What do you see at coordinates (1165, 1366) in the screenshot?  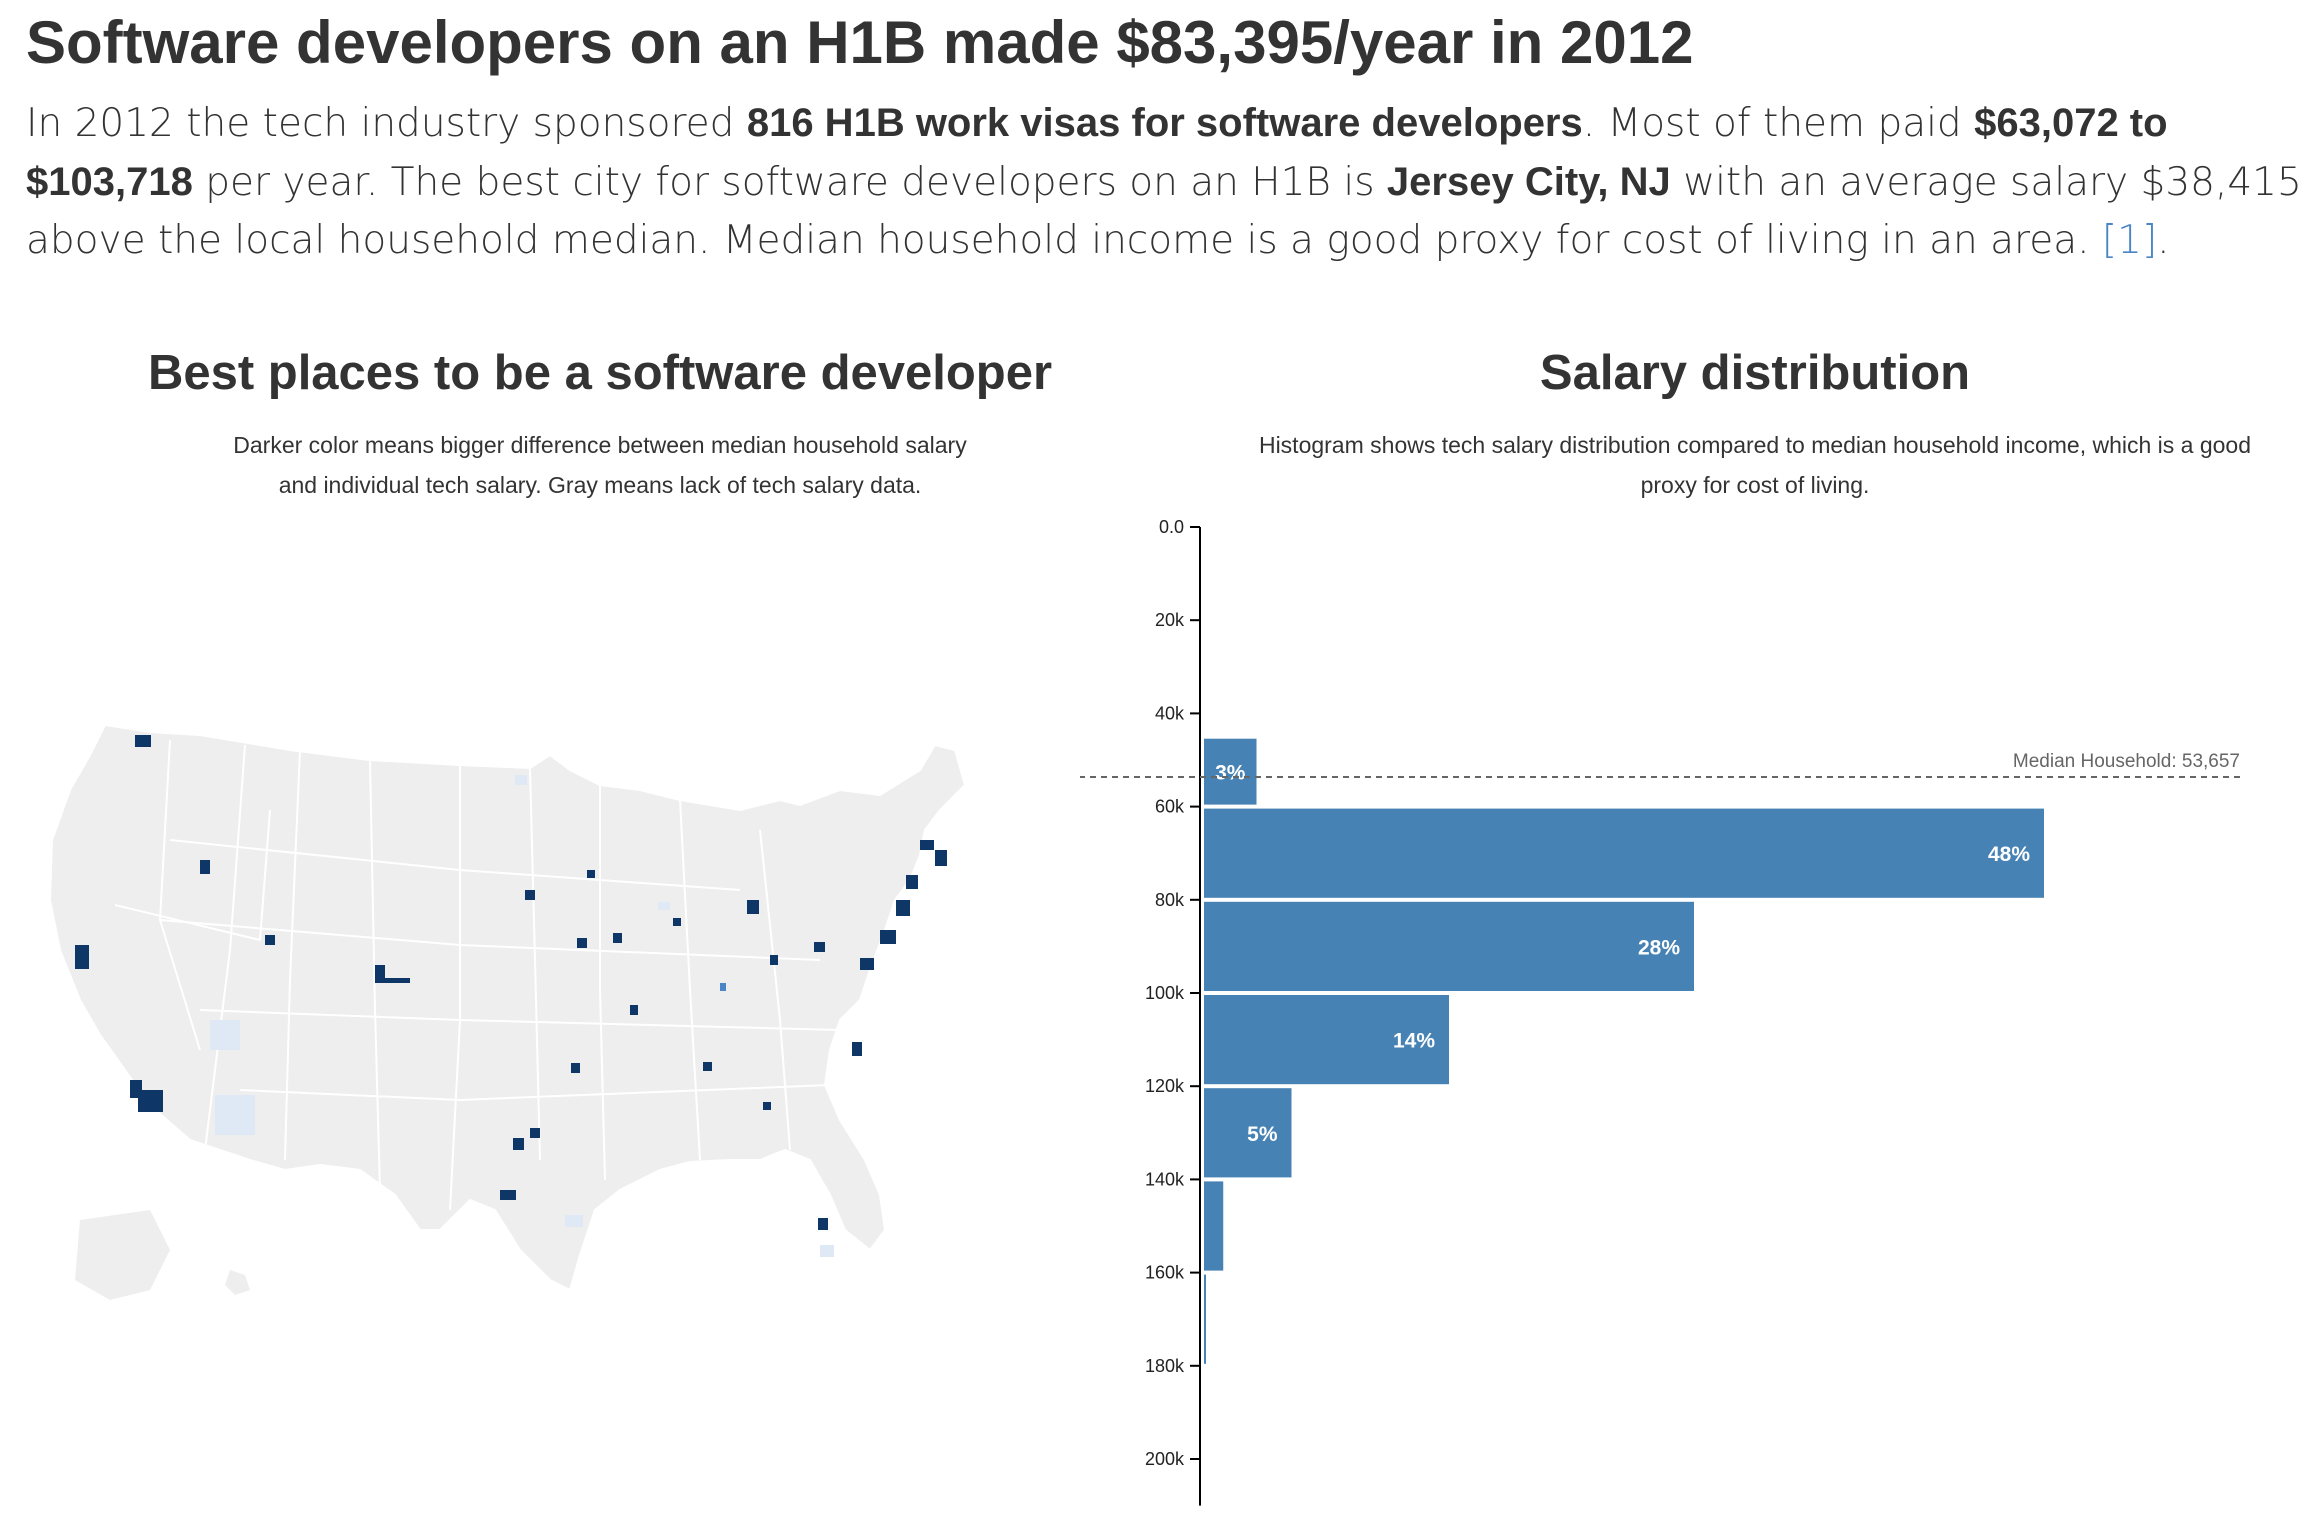 I see `y-tick-label: 180k` at bounding box center [1165, 1366].